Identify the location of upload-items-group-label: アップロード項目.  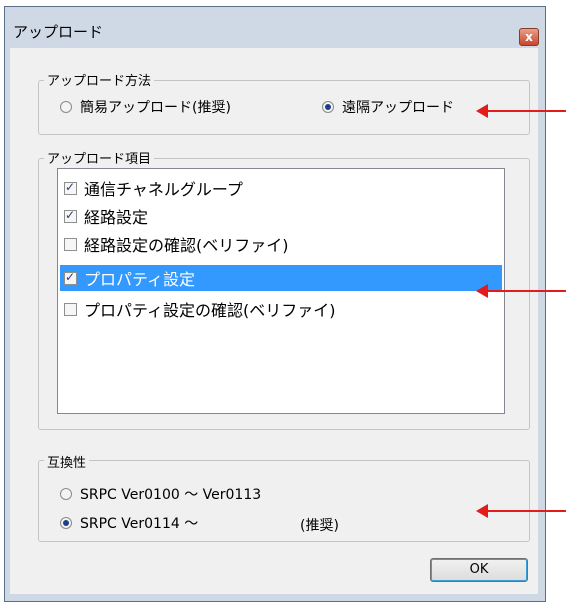
(99, 157).